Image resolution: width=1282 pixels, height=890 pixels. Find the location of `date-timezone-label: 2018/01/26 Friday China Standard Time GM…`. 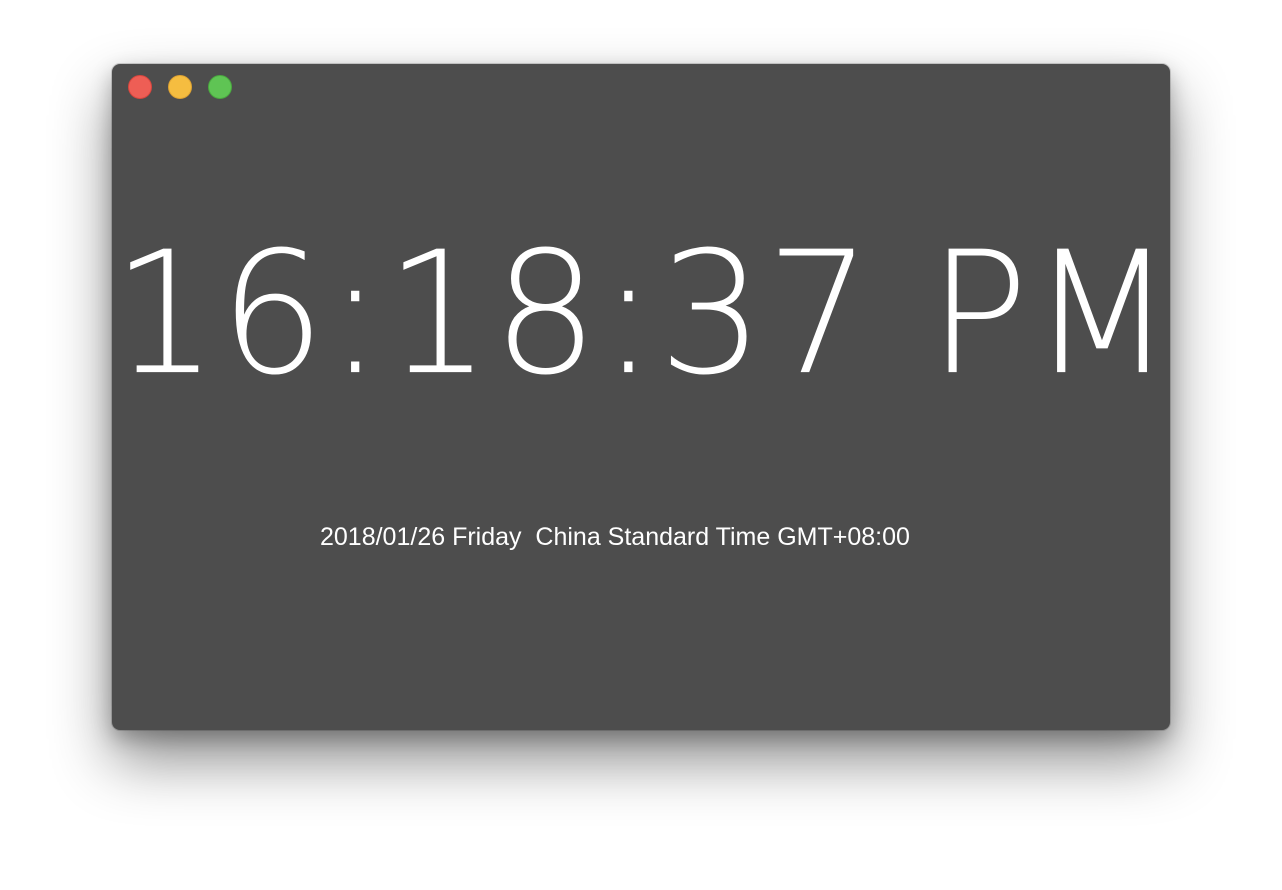

date-timezone-label: 2018/01/26 Friday China Standard Time GM… is located at coordinates (615, 537).